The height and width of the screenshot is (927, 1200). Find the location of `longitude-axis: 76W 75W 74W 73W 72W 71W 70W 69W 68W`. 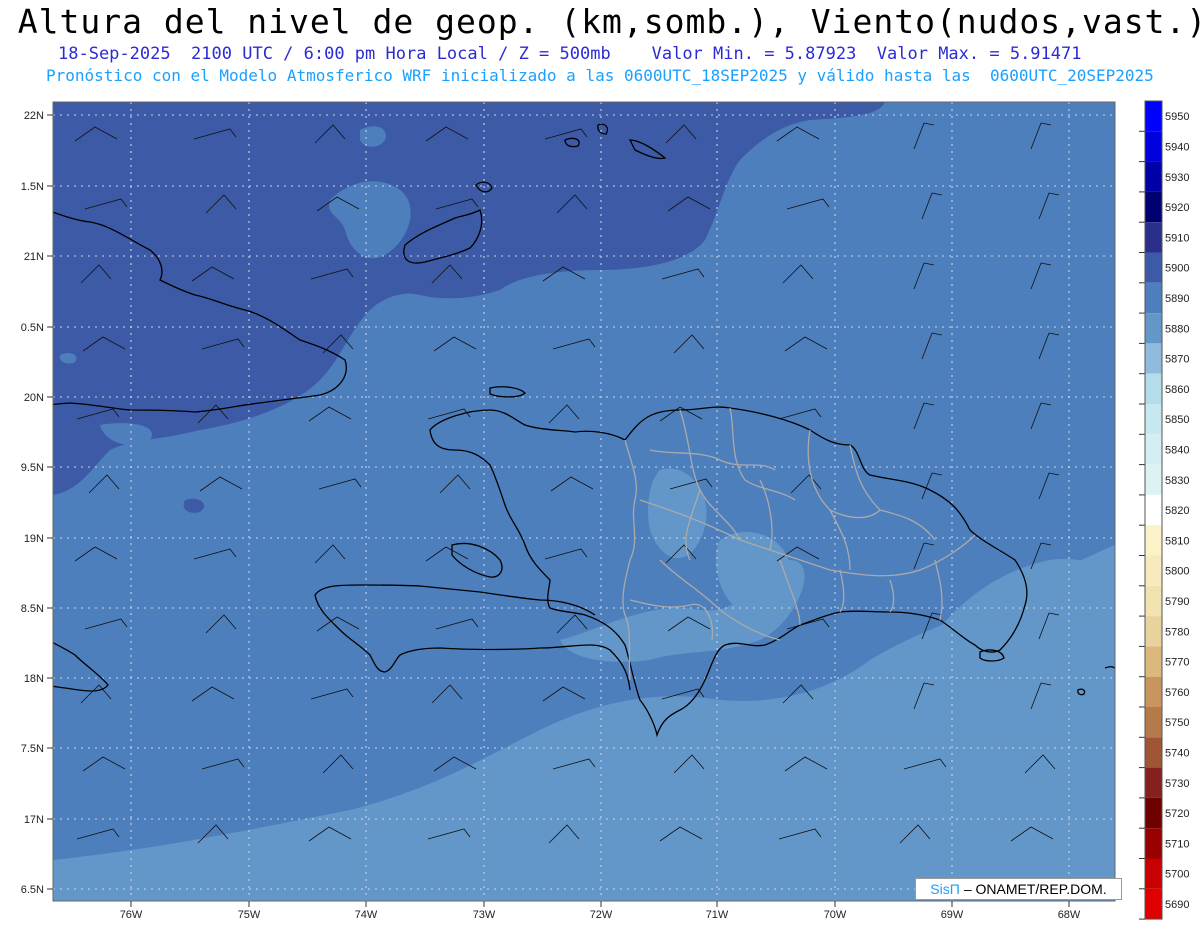

longitude-axis: 76W 75W 74W 73W 72W 71W 70W 69W 68W is located at coordinates (600, 911).